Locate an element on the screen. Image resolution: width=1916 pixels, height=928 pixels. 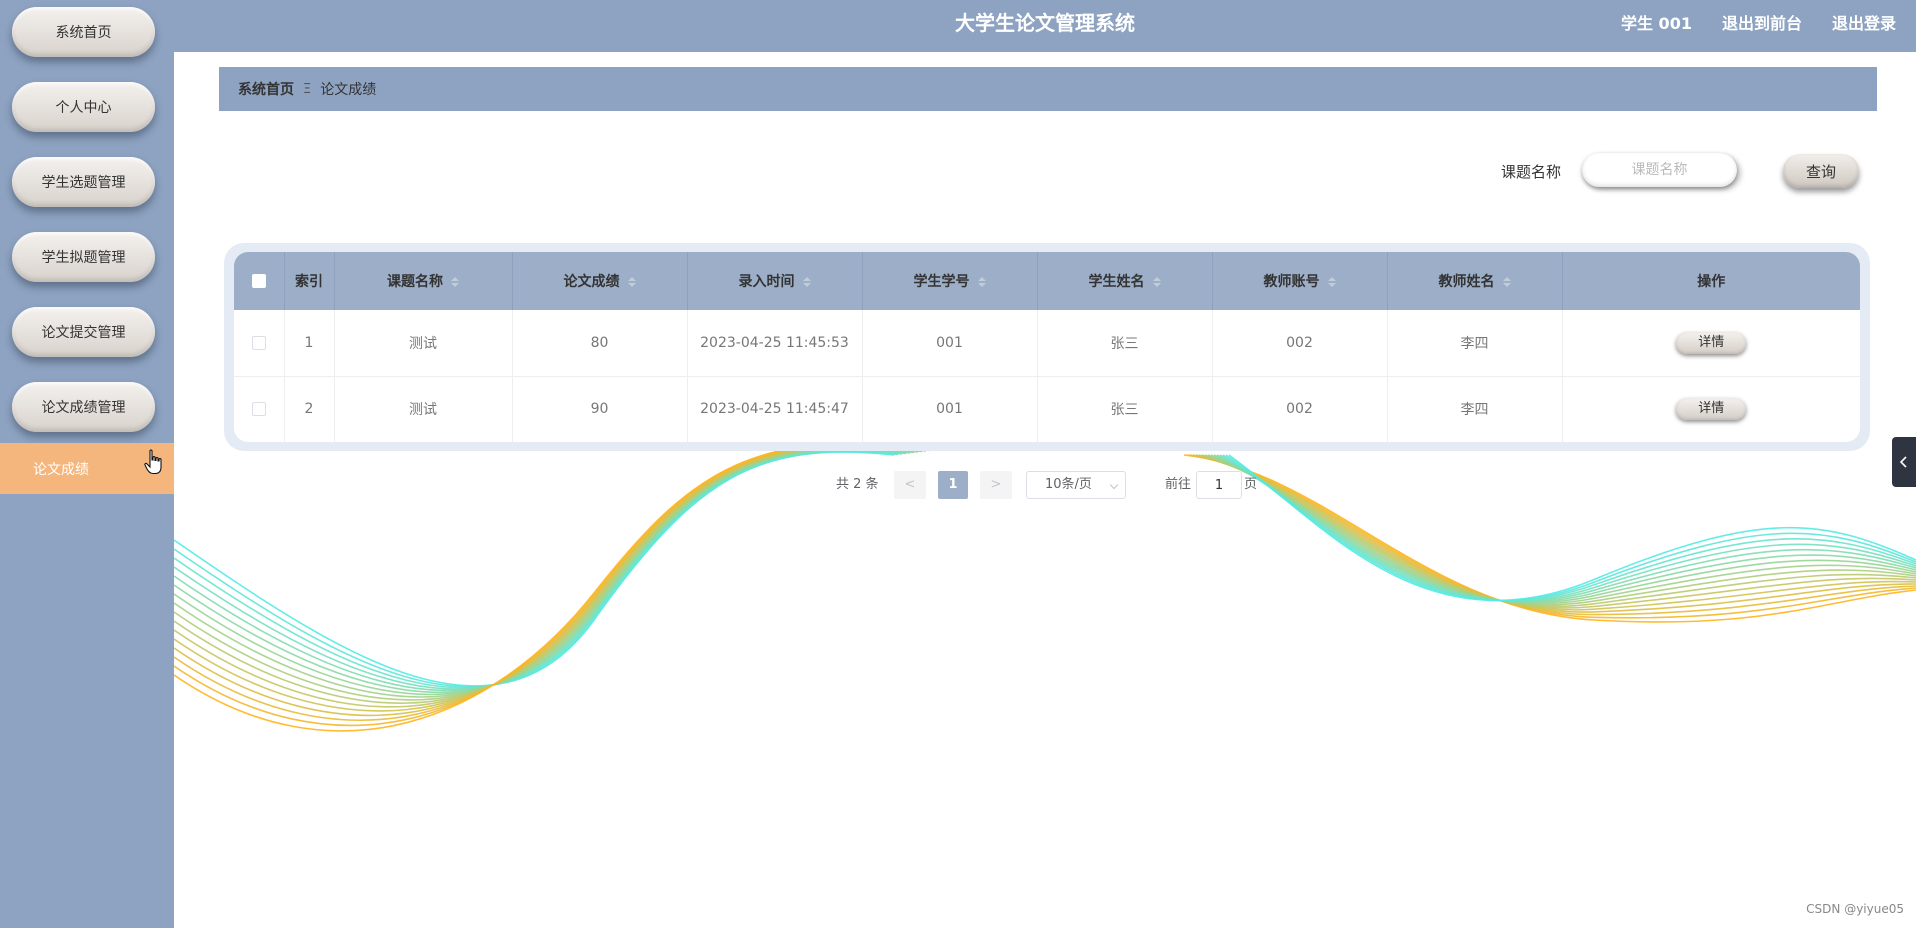
table-header-row: 索引 课题名称 论文成绩 录入时间 学生学号 学生姓名 教师账号 教师姓名 操作 is located at coordinates (1047, 281).